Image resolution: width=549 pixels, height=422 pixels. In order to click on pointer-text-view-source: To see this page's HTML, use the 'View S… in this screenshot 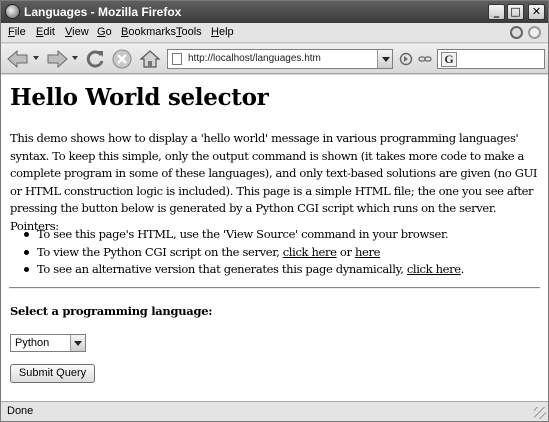, I will do `click(243, 234)`.